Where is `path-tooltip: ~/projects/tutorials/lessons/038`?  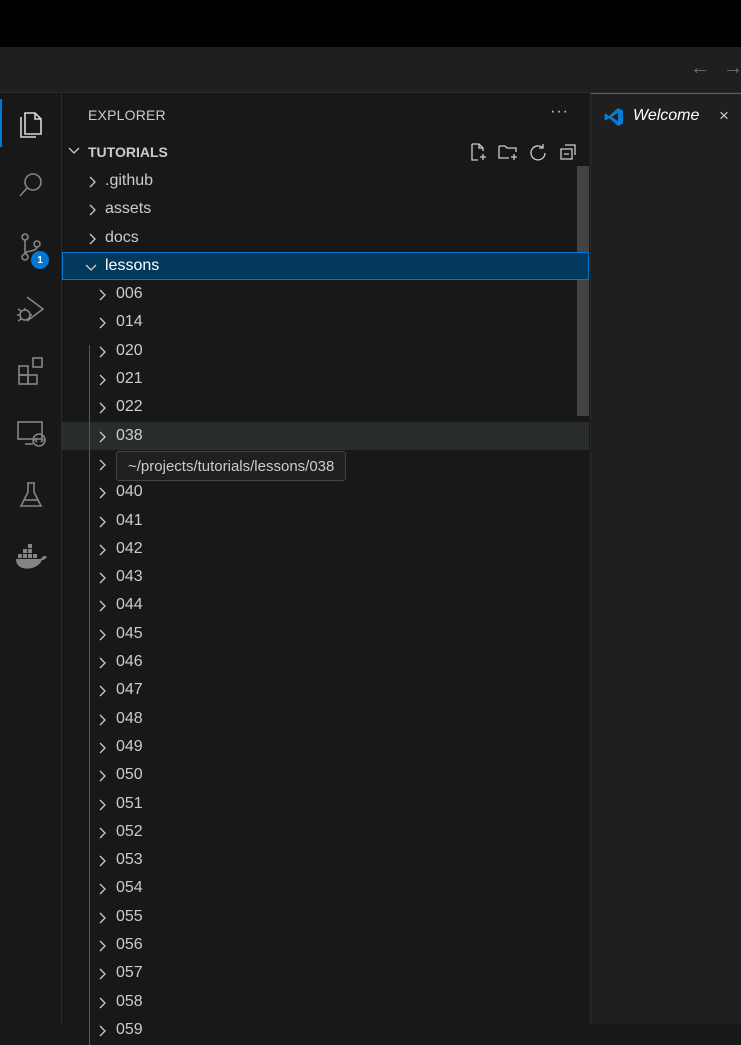
path-tooltip: ~/projects/tutorials/lessons/038 is located at coordinates (231, 466).